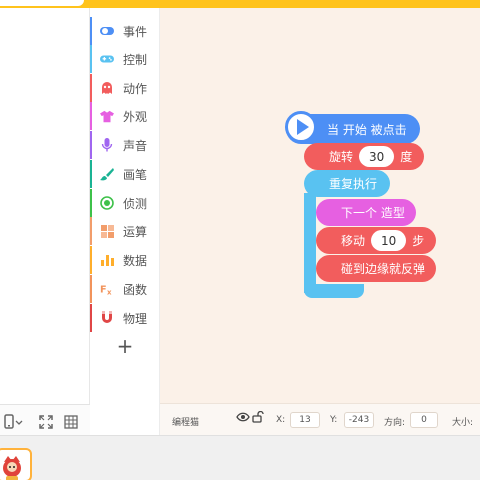  What do you see at coordinates (109, 292) in the screenshot?
I see `svg-text: x` at bounding box center [109, 292].